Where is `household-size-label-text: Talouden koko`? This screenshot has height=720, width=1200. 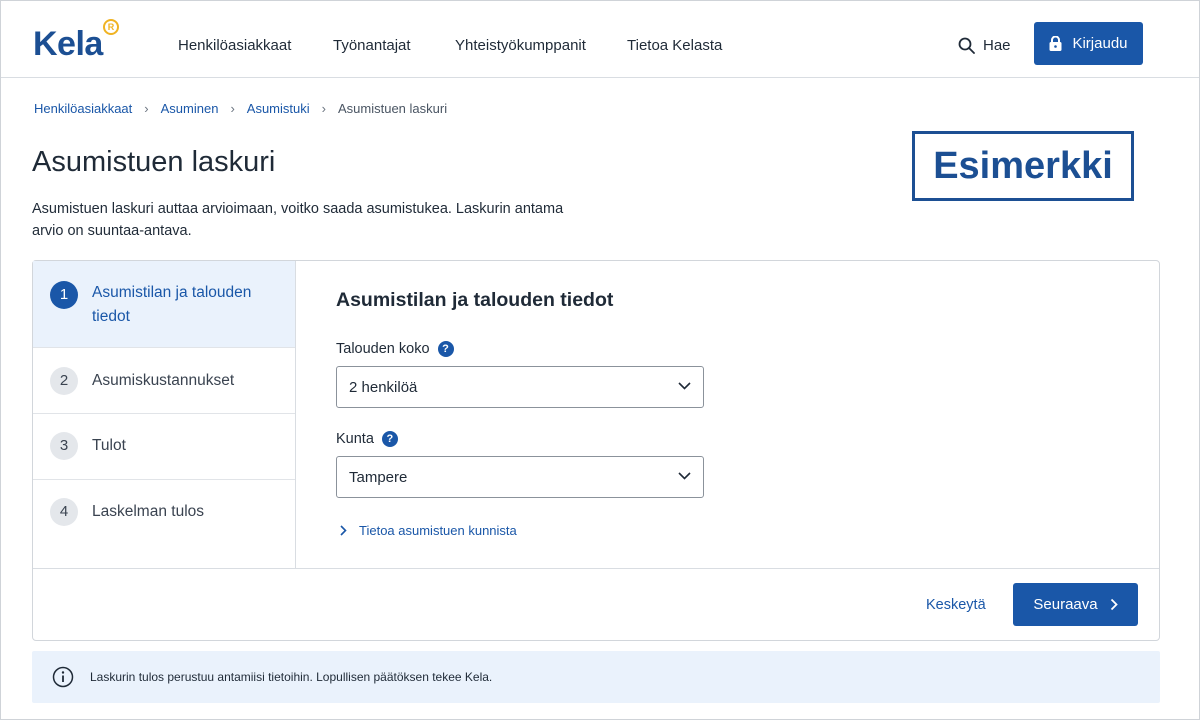
household-size-label-text: Talouden koko is located at coordinates (383, 349).